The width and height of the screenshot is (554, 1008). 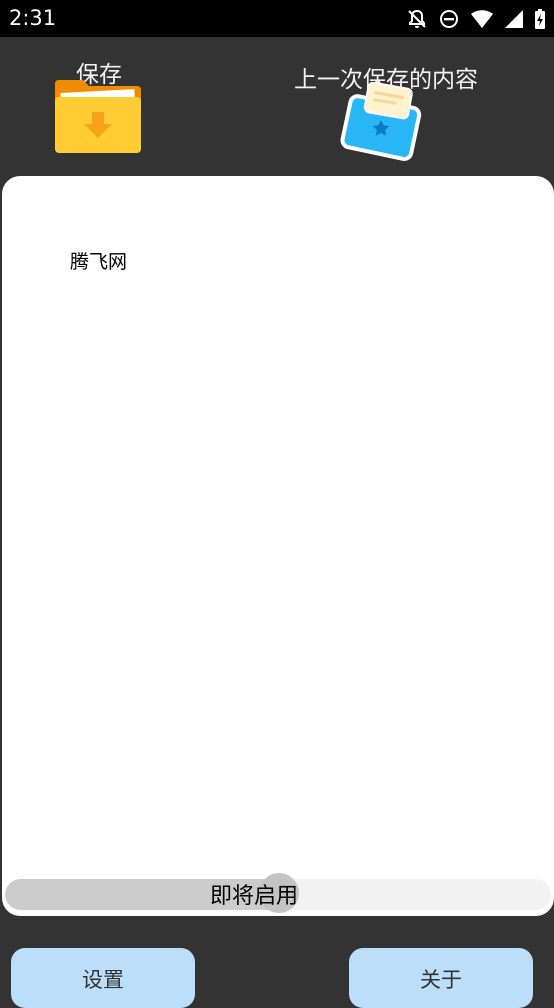 I want to click on folder-download-icon, so click(x=98, y=117).